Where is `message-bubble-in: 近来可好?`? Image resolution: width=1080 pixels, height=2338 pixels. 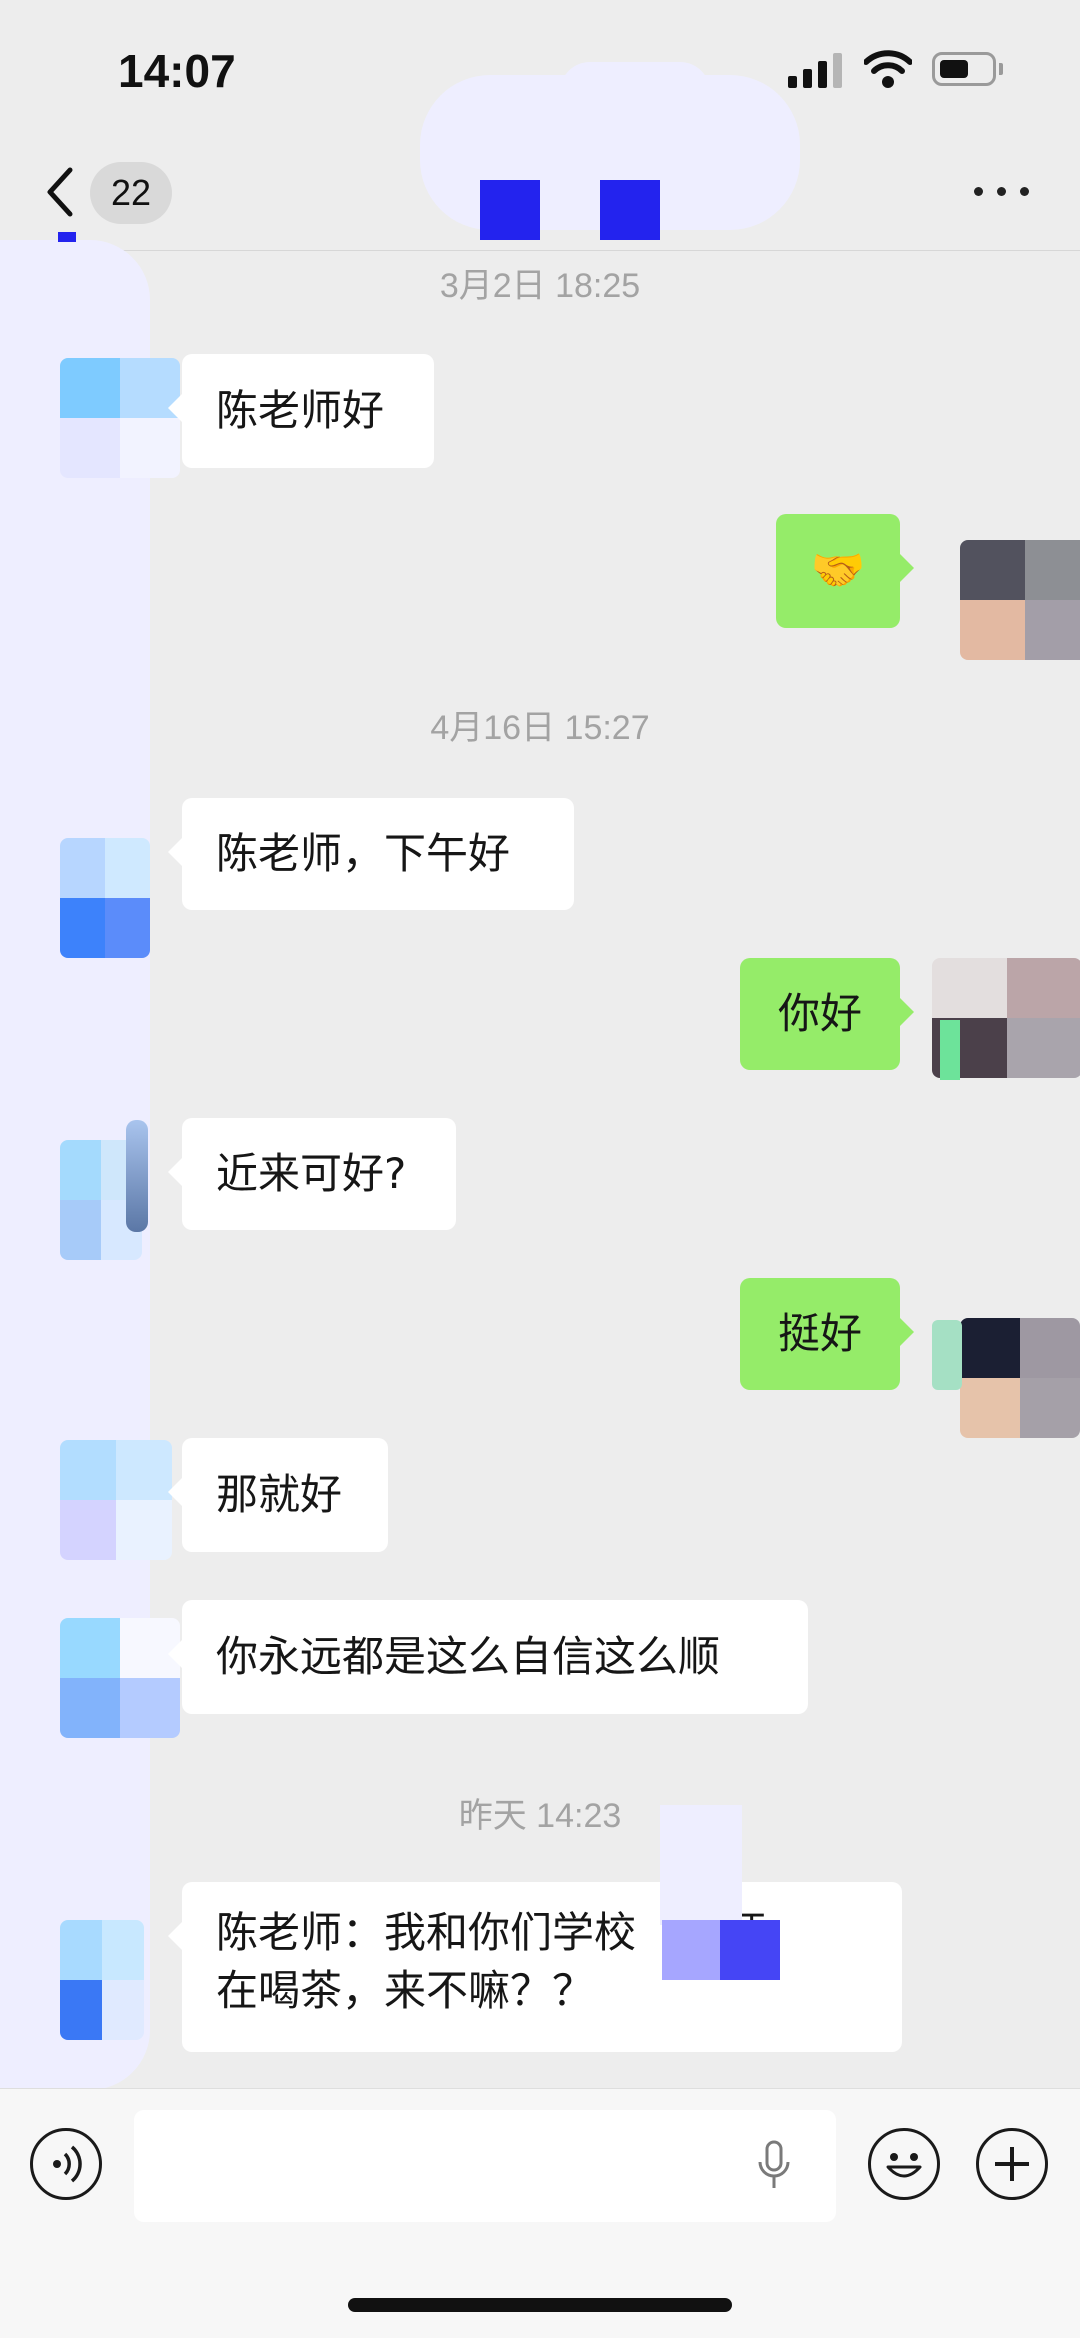 message-bubble-in: 近来可好? is located at coordinates (312, 1174).